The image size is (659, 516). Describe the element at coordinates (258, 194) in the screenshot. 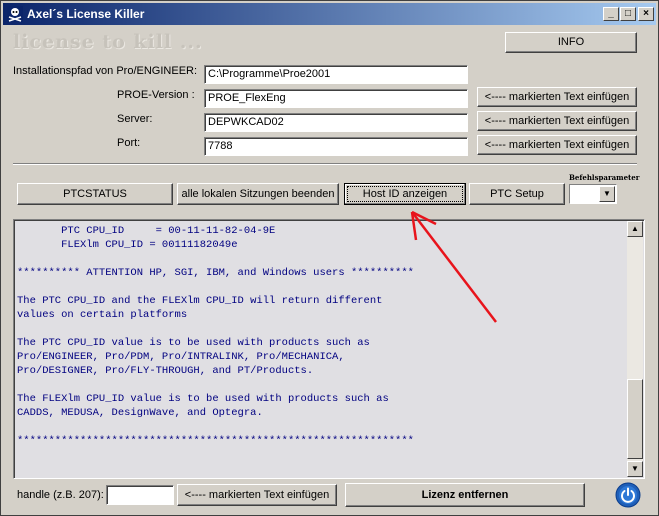

I see `end-sessions-button: alle lokalen Sitzungen beenden` at that location.